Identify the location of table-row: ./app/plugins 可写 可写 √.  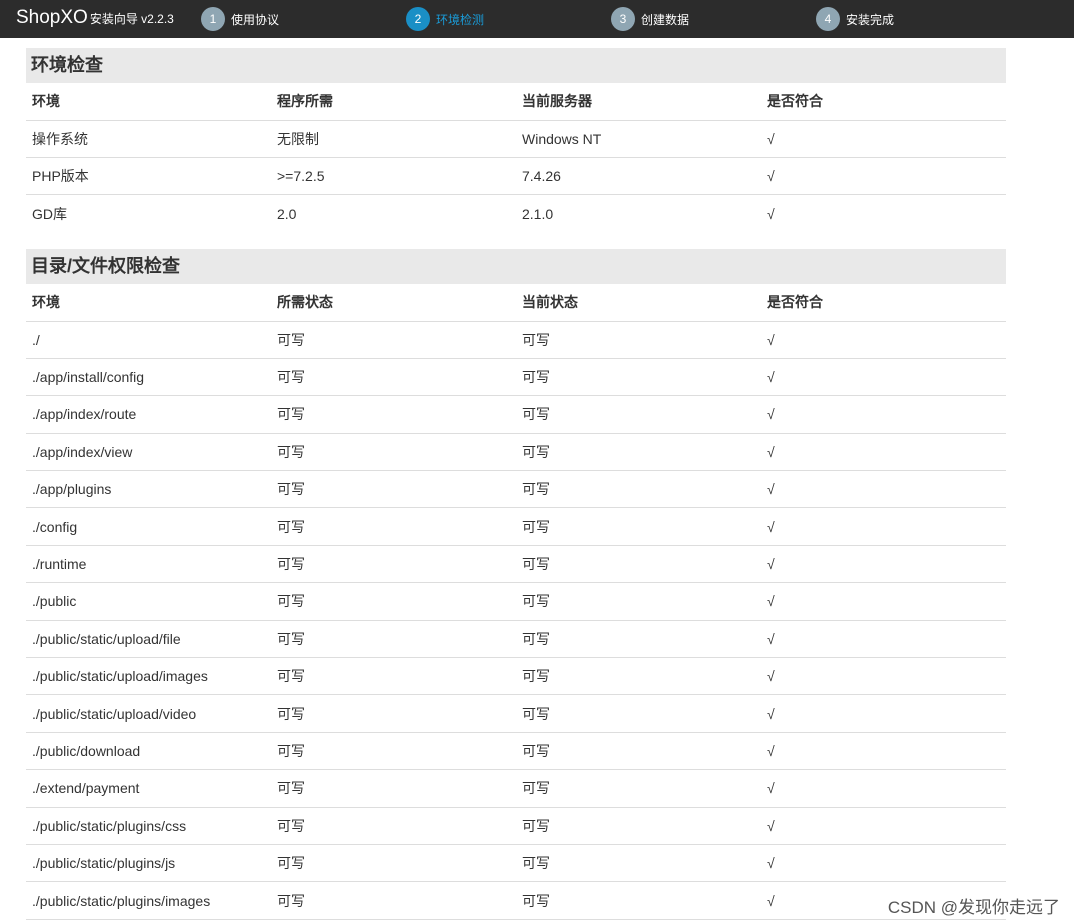
(516, 489).